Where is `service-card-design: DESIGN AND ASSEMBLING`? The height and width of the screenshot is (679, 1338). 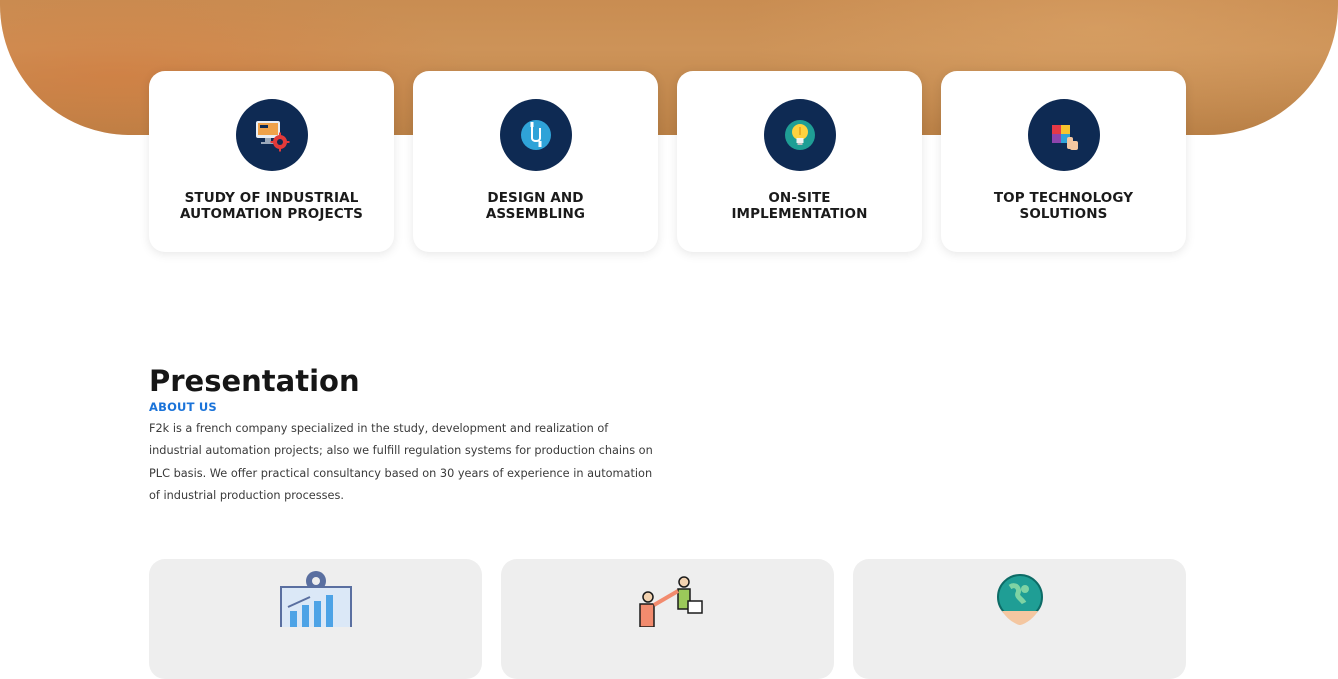 service-card-design: DESIGN AND ASSEMBLING is located at coordinates (535, 161).